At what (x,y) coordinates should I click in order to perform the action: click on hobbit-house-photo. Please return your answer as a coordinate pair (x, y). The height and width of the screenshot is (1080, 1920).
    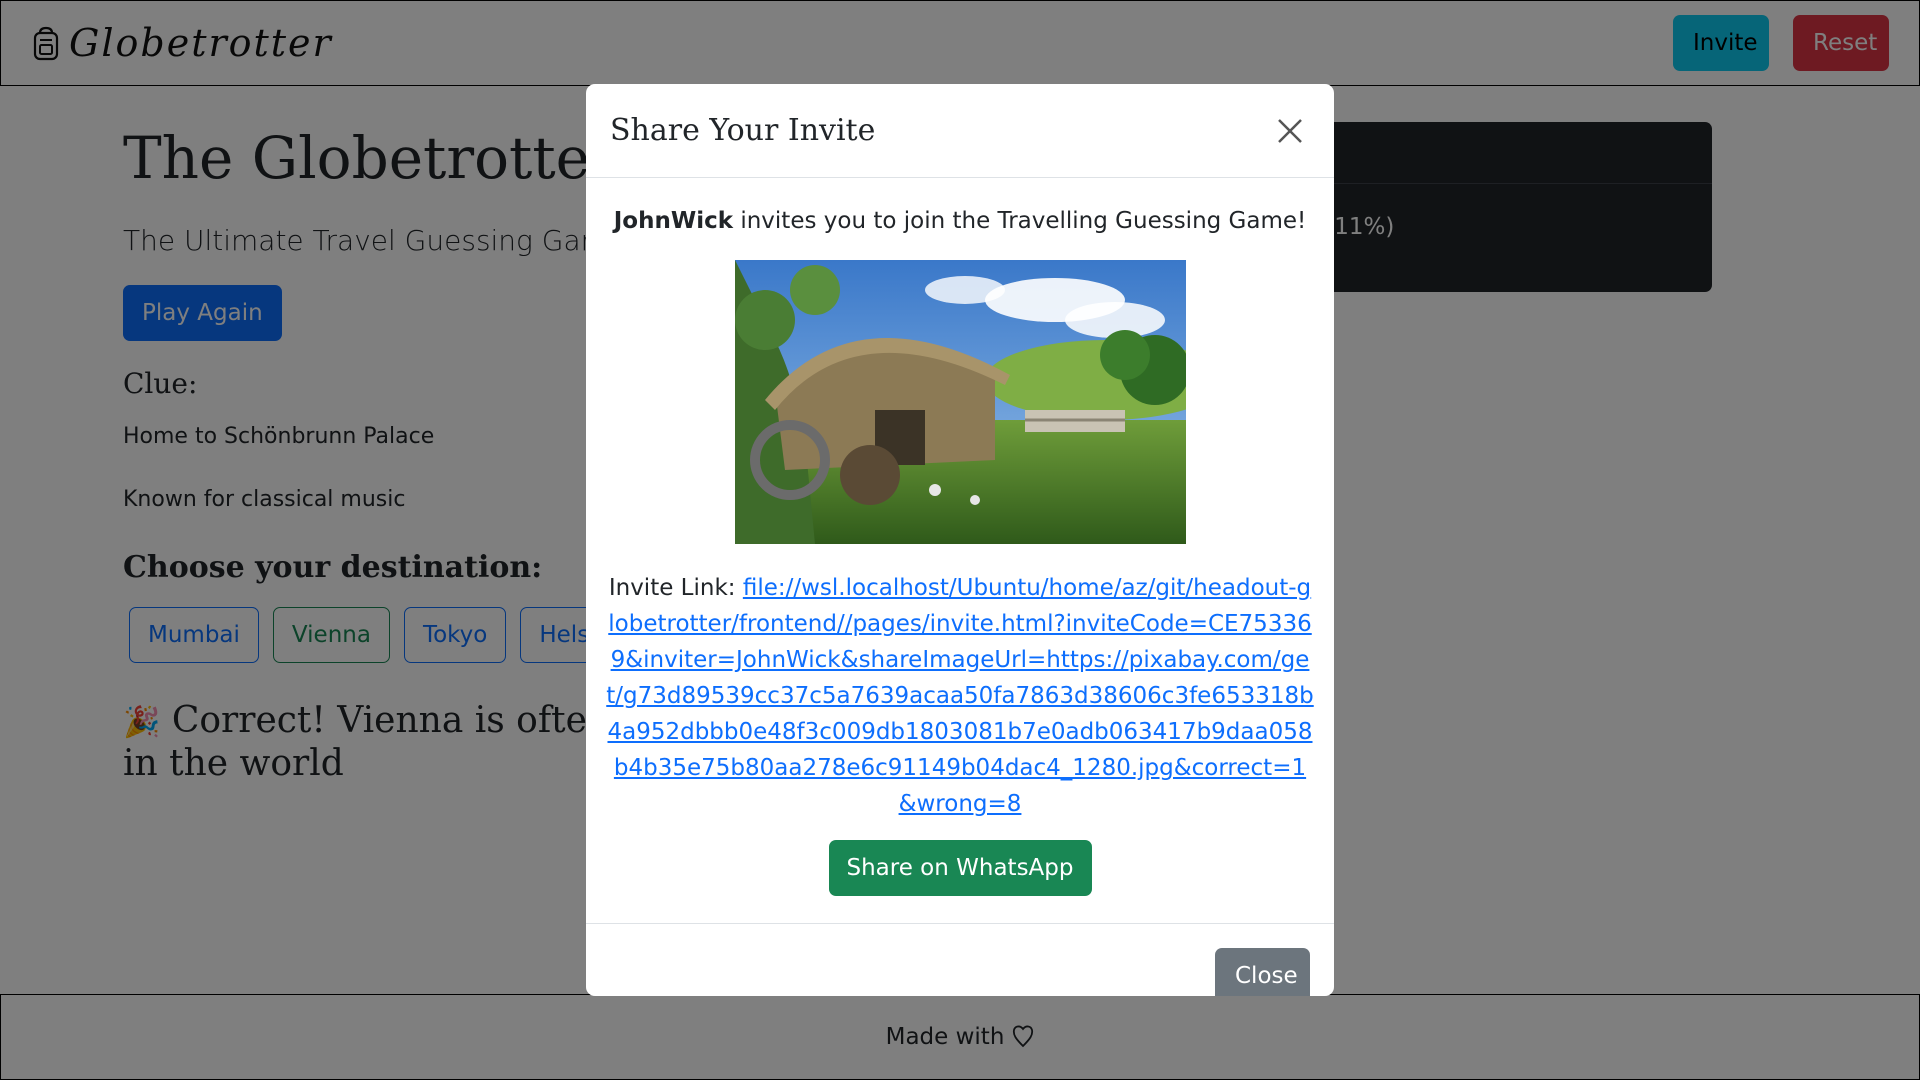
    Looking at the image, I should click on (960, 402).